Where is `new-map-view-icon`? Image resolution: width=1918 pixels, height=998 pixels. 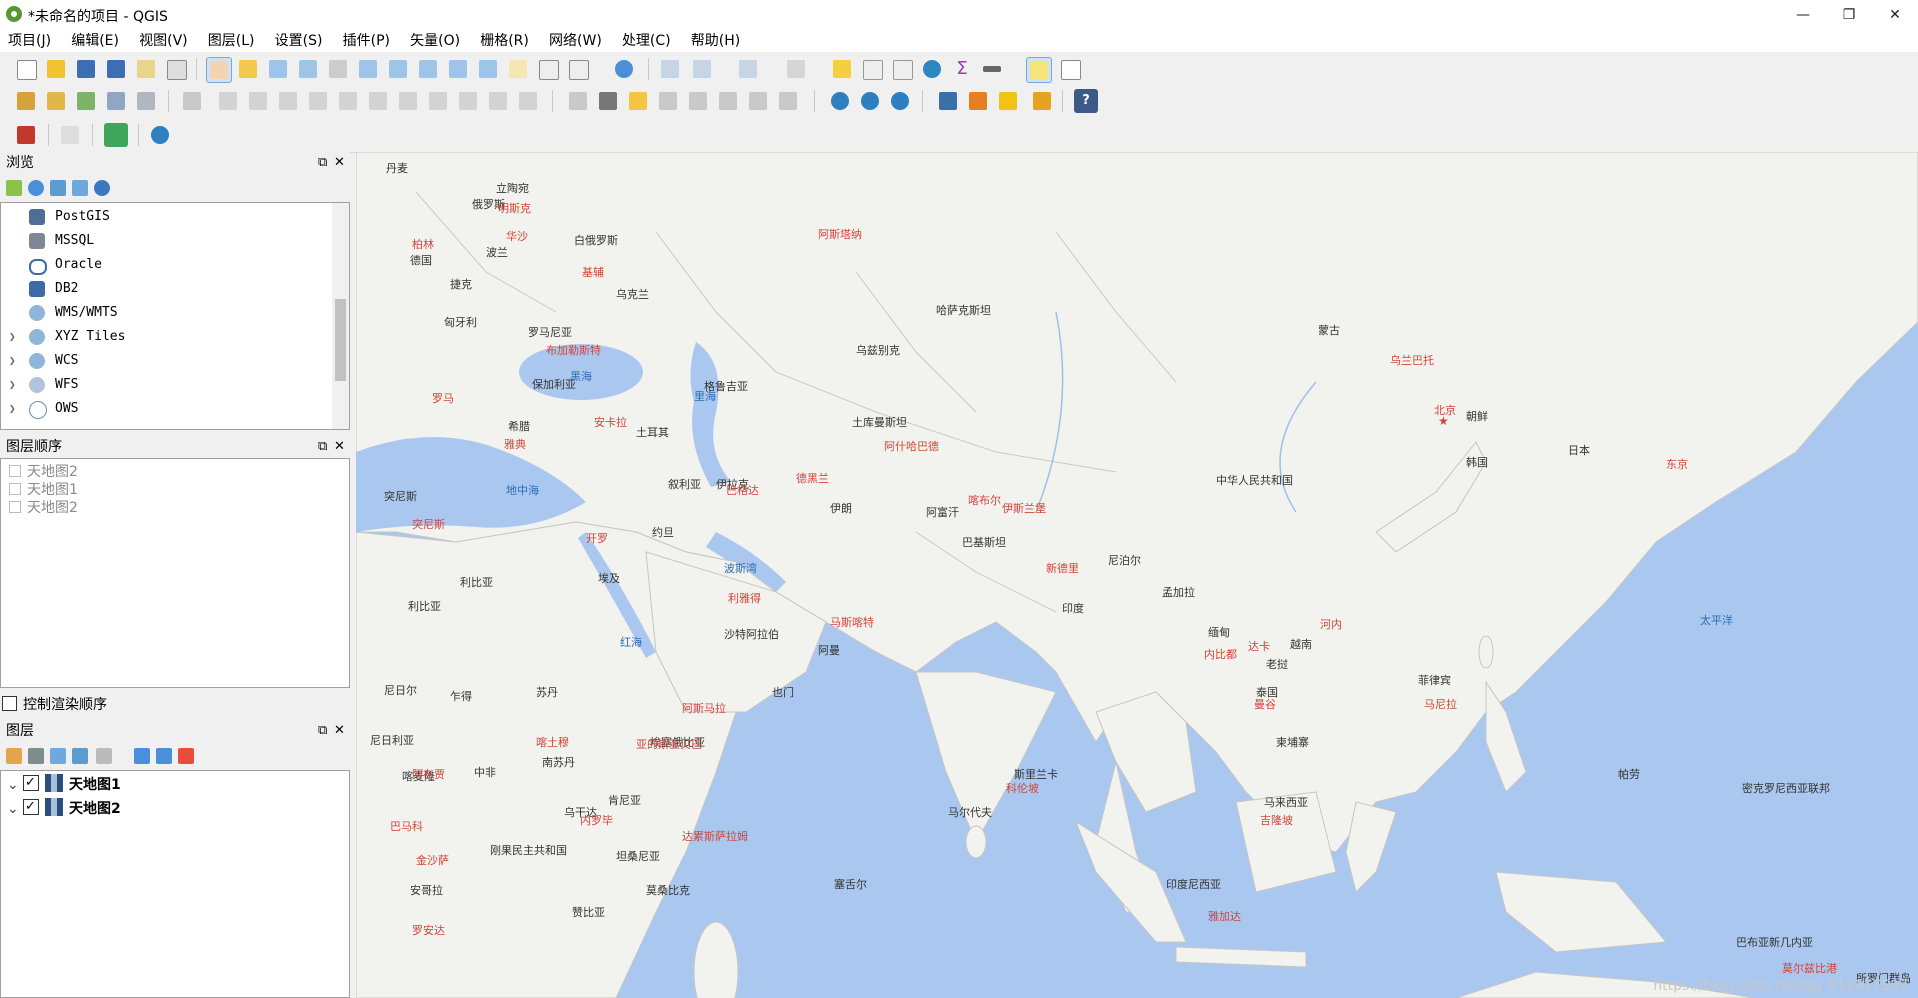
new-map-view-icon is located at coordinates (518, 69).